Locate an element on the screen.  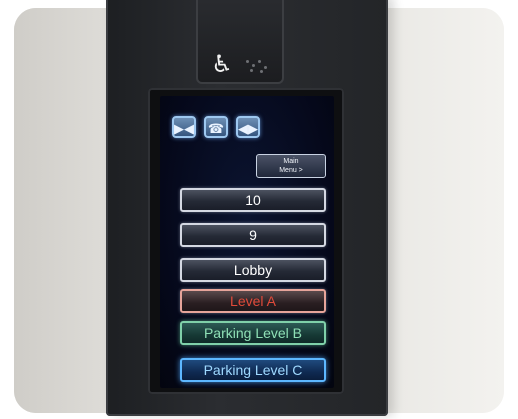
wheelchair-icon: ♿ is located at coordinates (222, 64).